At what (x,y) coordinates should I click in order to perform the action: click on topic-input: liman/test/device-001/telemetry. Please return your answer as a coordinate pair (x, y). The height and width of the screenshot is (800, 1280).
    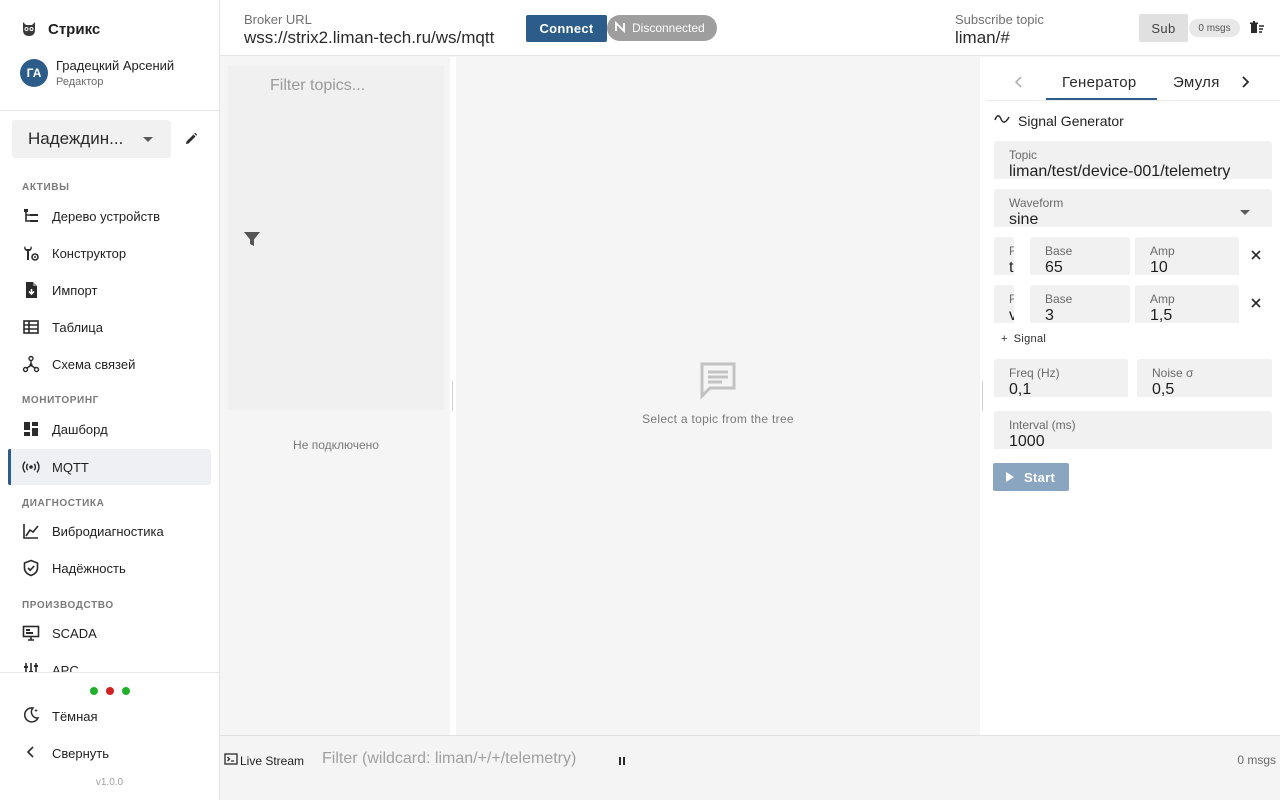
    Looking at the image, I should click on (1119, 172).